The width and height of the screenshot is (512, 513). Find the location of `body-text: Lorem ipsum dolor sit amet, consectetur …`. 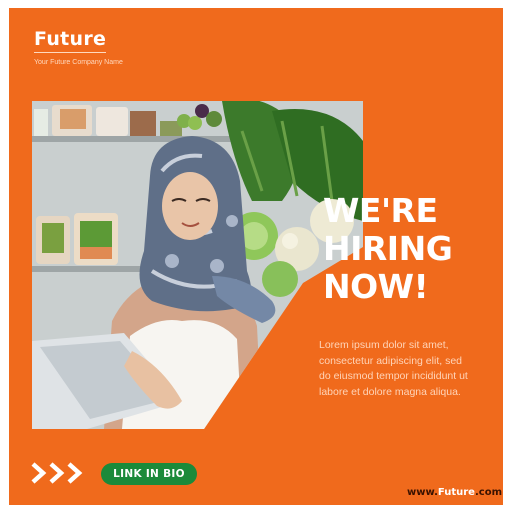

body-text: Lorem ipsum dolor sit amet, consectetur … is located at coordinates (393, 368).